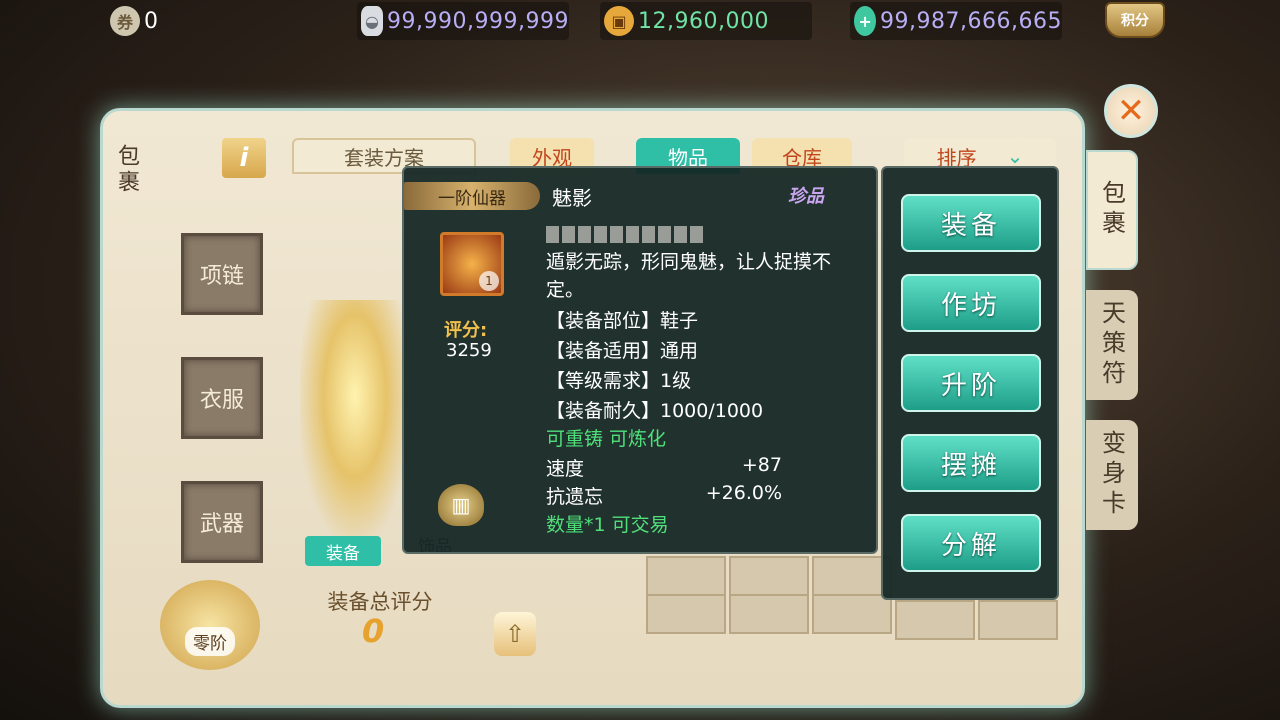 Image resolution: width=1280 pixels, height=720 pixels. What do you see at coordinates (619, 381) in the screenshot?
I see `level-requirement: 【等级需求】1级` at bounding box center [619, 381].